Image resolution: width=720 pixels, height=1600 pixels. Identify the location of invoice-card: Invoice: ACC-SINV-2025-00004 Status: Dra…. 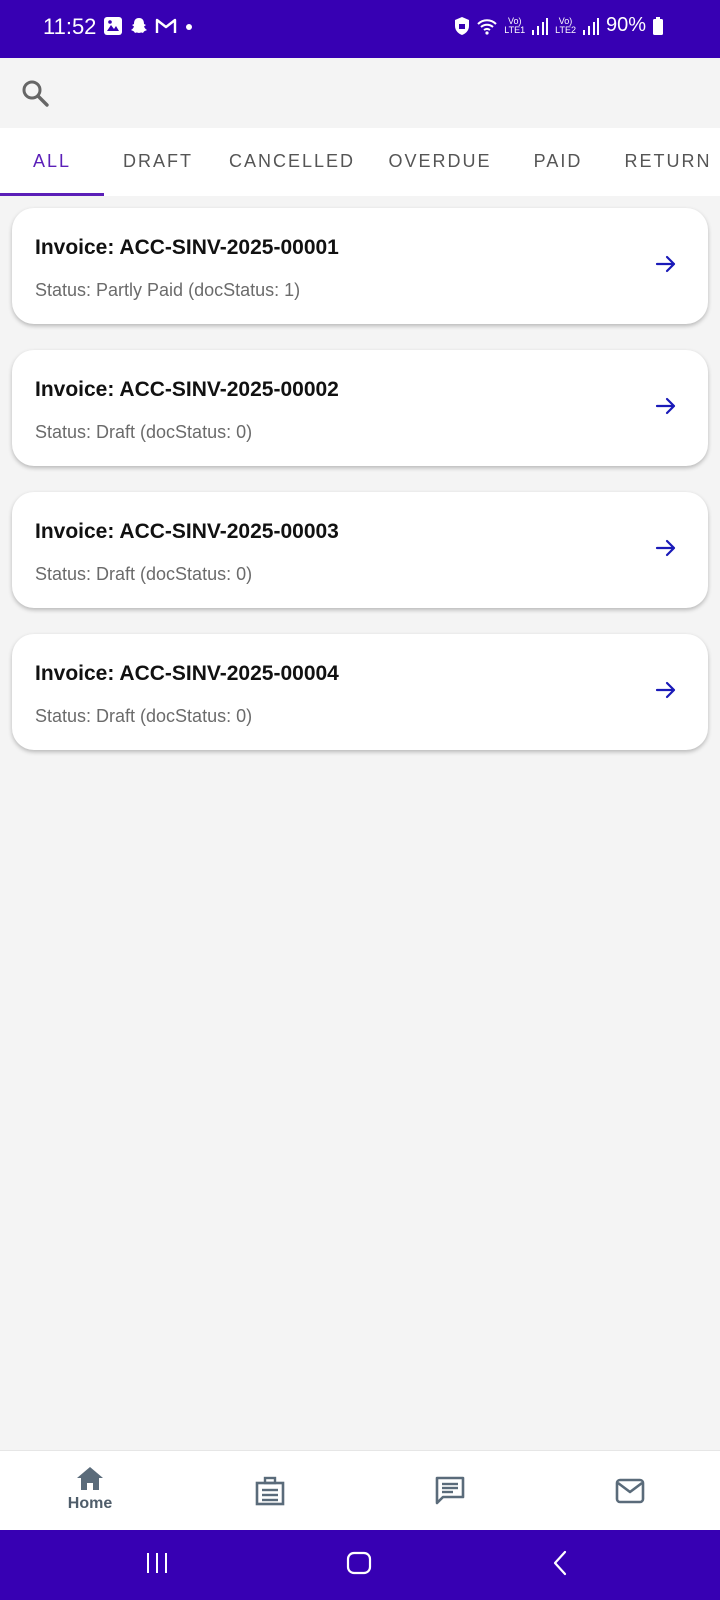
(360, 692).